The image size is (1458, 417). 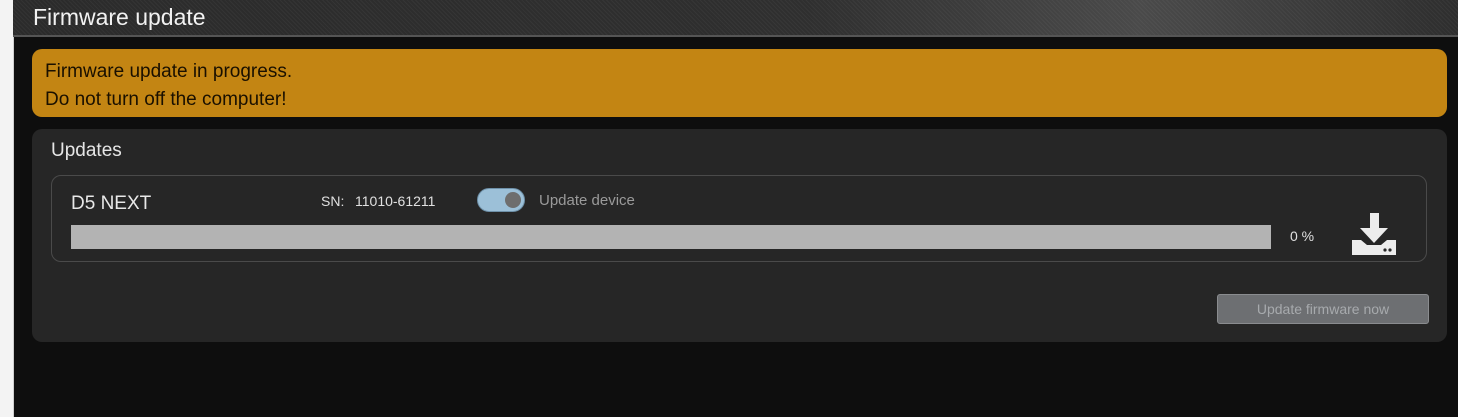 I want to click on panel-title: Updates, so click(x=86, y=150).